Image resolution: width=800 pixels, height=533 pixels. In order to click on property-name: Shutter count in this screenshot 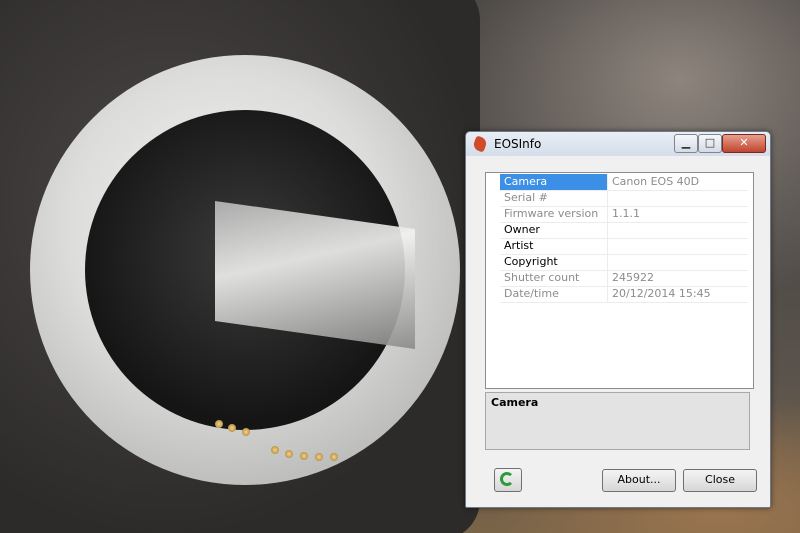, I will do `click(554, 278)`.